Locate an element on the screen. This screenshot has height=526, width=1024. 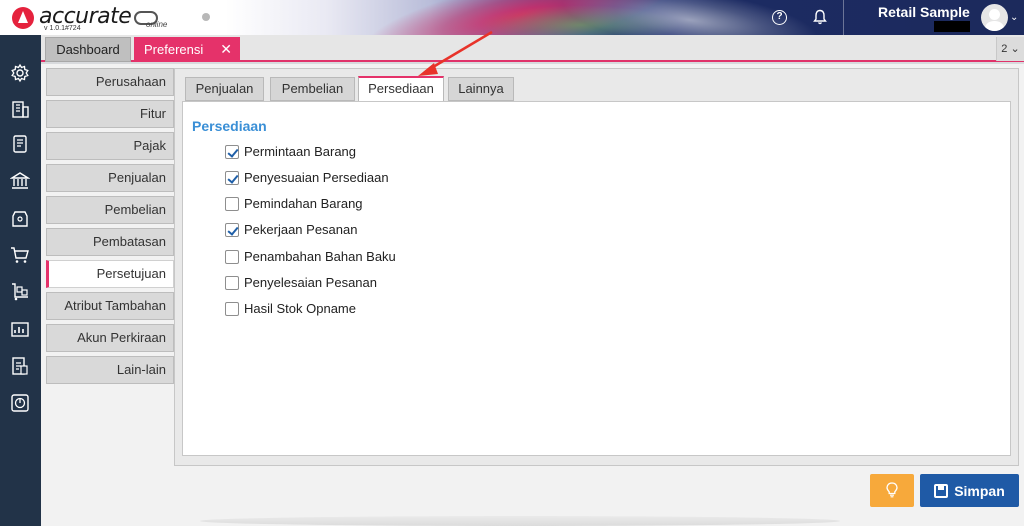
logo-online-label: online is located at coordinates (157, 24).